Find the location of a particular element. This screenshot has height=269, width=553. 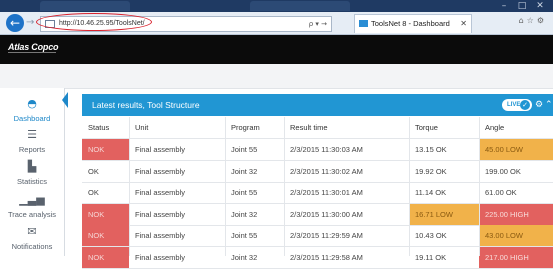

tab-close-icon: ✕ is located at coordinates (463, 24).